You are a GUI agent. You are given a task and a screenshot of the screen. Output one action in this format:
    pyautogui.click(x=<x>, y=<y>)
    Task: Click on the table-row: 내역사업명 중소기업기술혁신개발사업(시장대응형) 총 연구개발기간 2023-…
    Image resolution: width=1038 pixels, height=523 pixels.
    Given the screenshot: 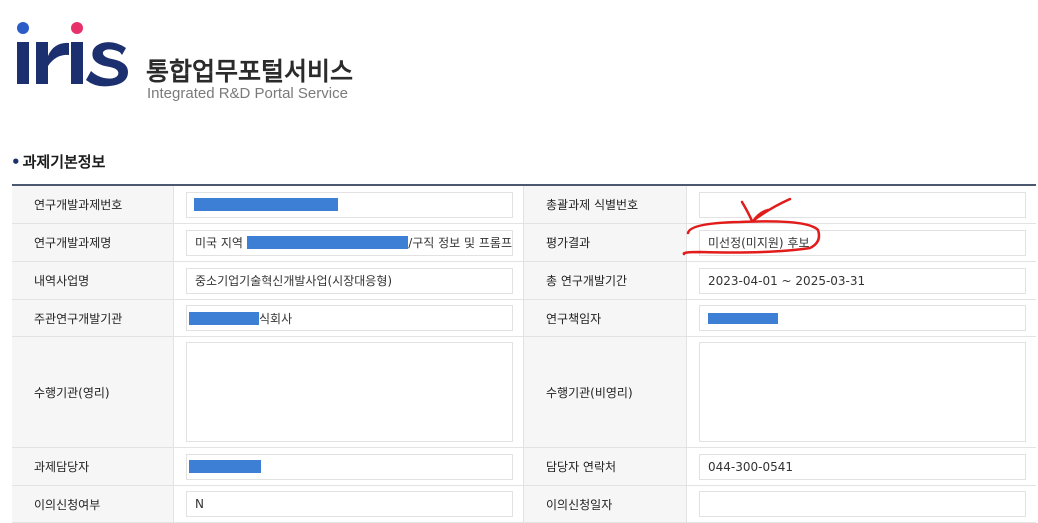 What is the action you would take?
    pyautogui.click(x=524, y=281)
    